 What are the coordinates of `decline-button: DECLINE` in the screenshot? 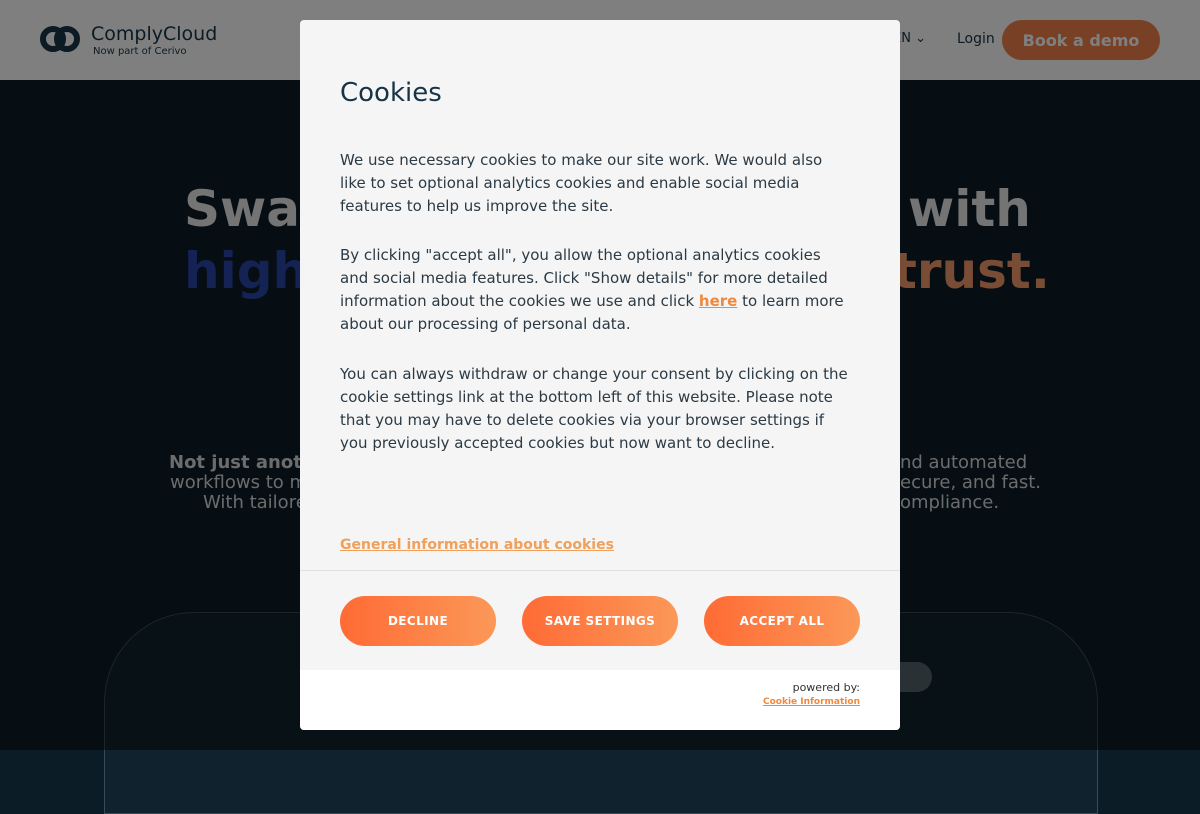 It's located at (418, 621).